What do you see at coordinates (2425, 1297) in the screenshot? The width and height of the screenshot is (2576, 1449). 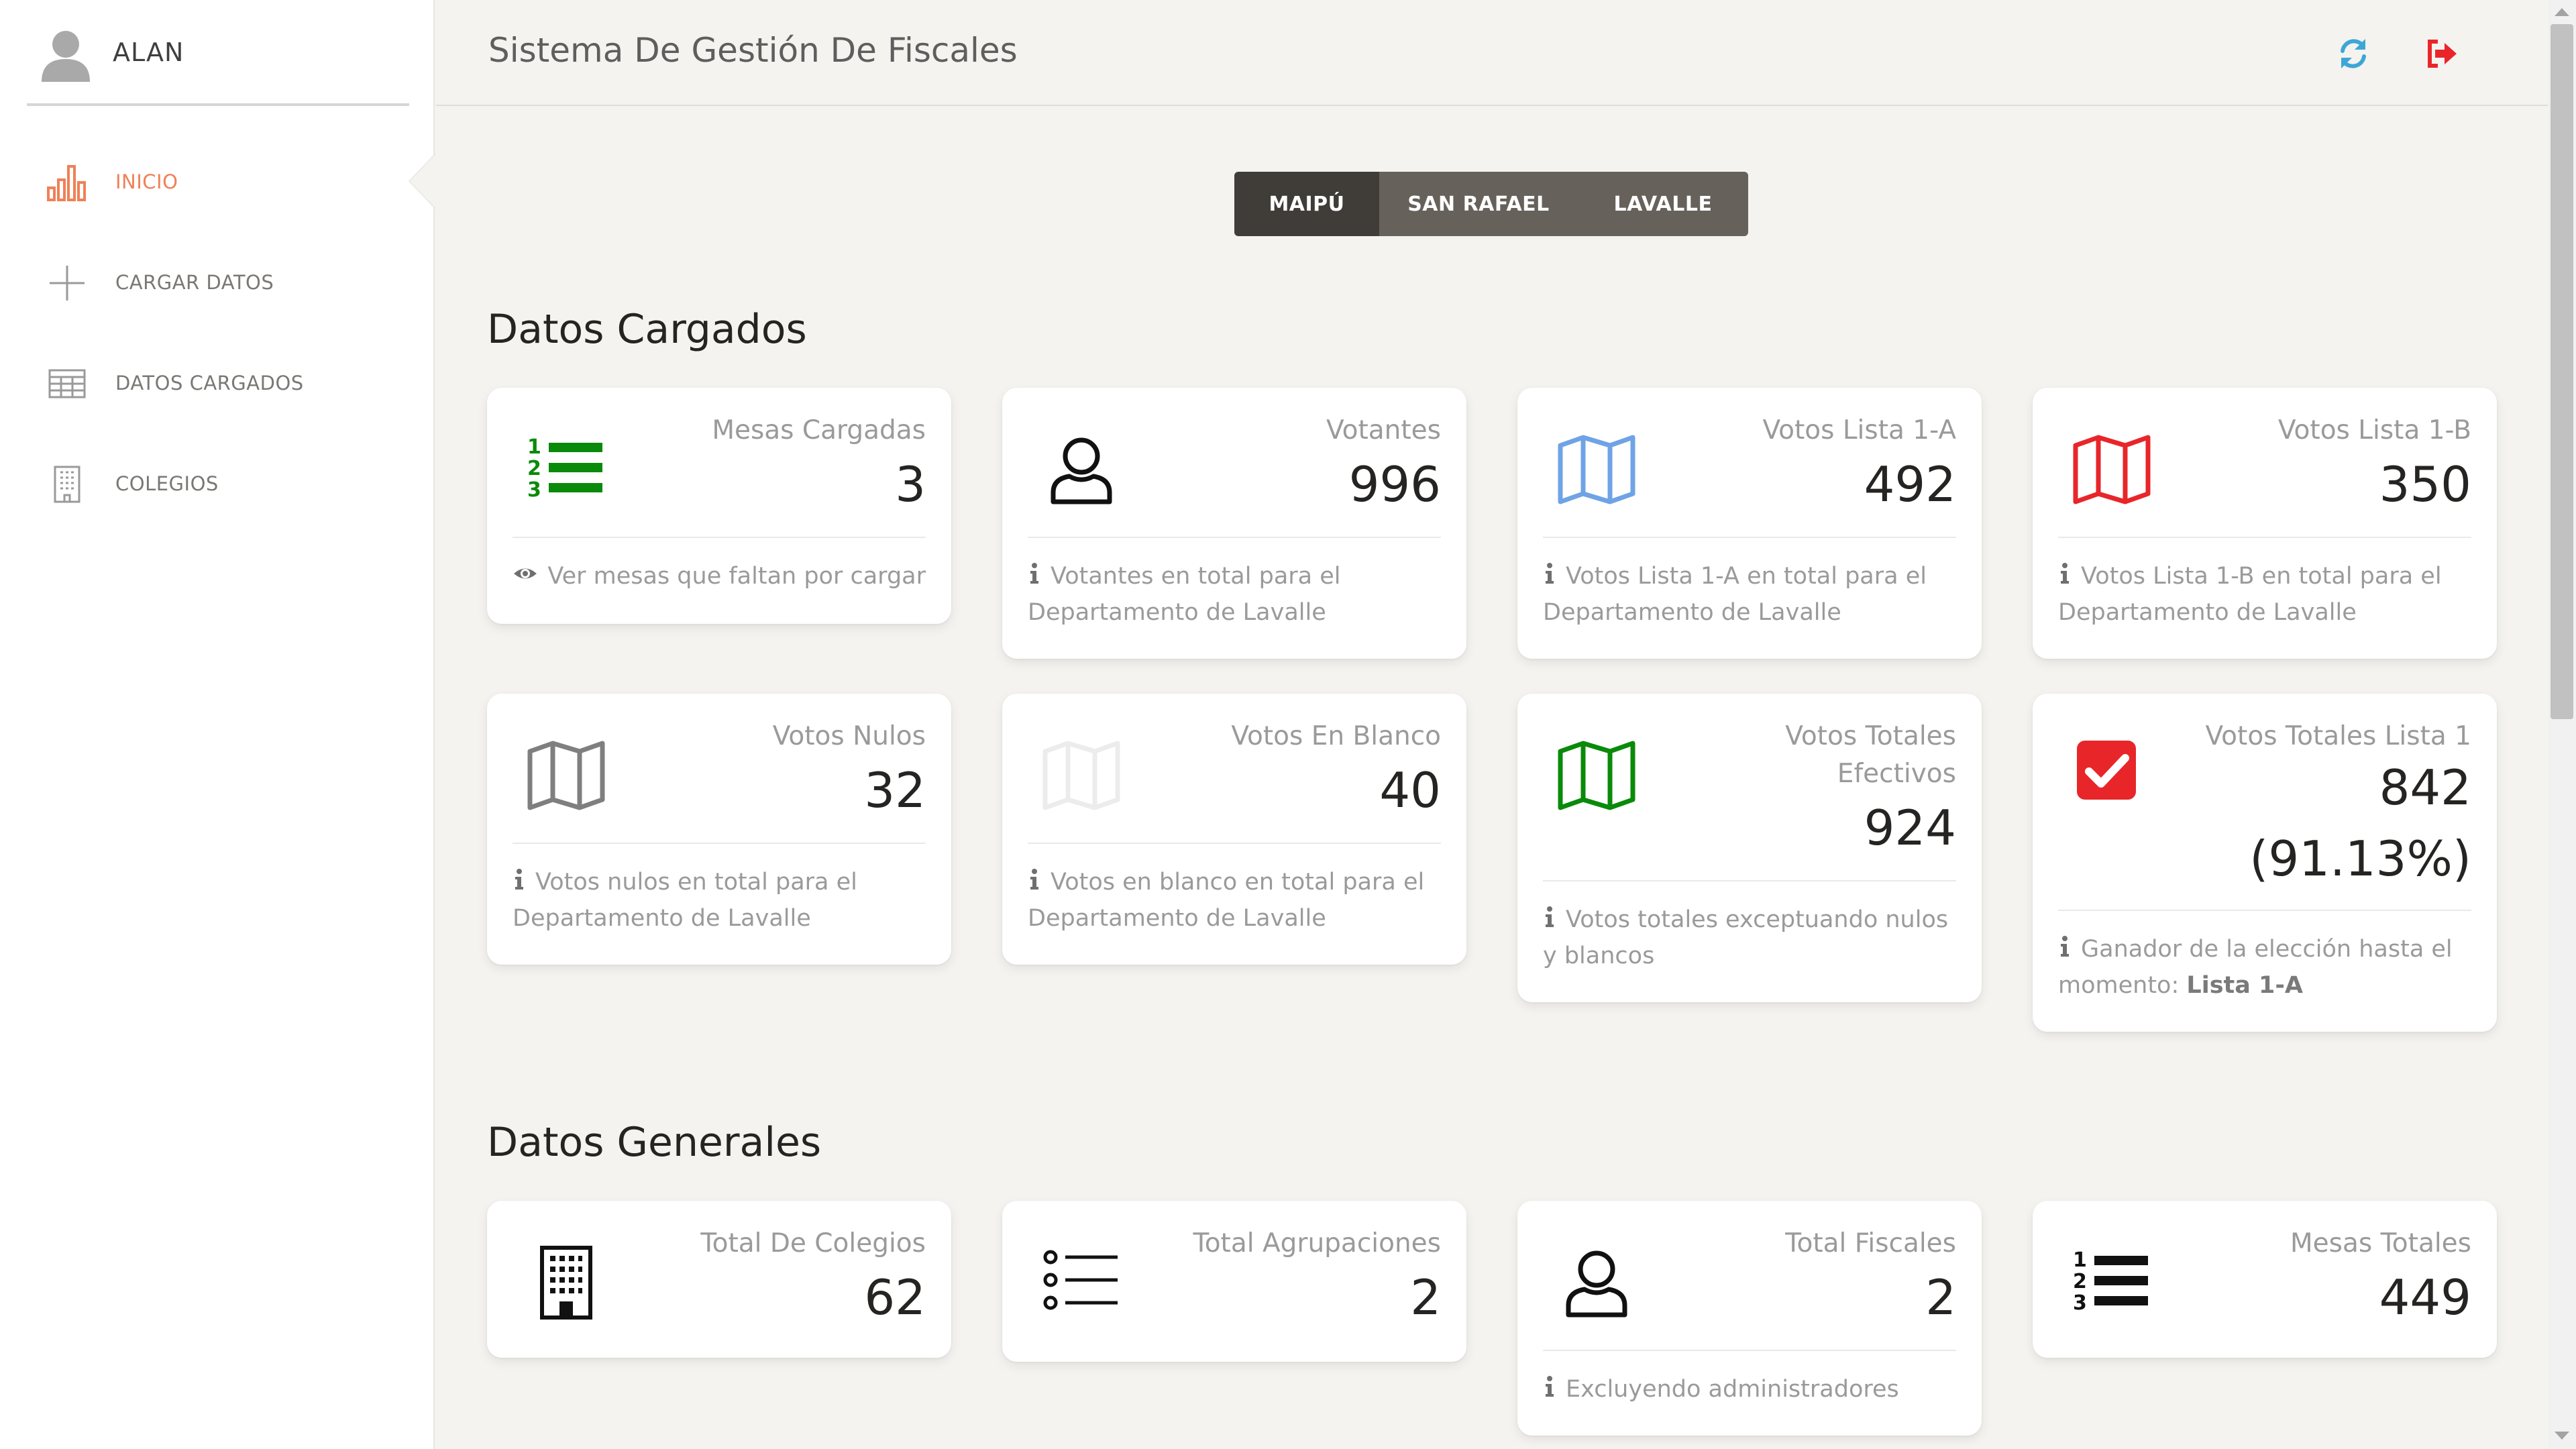 I see `card-value: 449` at bounding box center [2425, 1297].